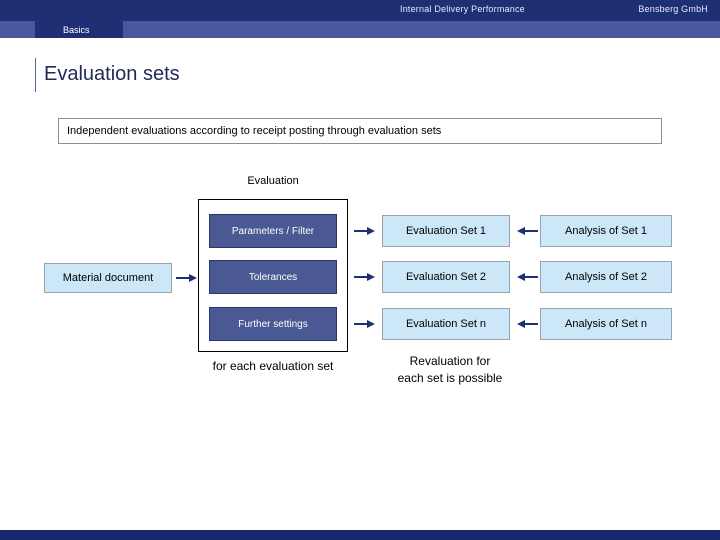 This screenshot has height=540, width=720. Describe the element at coordinates (606, 277) in the screenshot. I see `analysis-of-set-2-box: Analysis of Set 2` at that location.